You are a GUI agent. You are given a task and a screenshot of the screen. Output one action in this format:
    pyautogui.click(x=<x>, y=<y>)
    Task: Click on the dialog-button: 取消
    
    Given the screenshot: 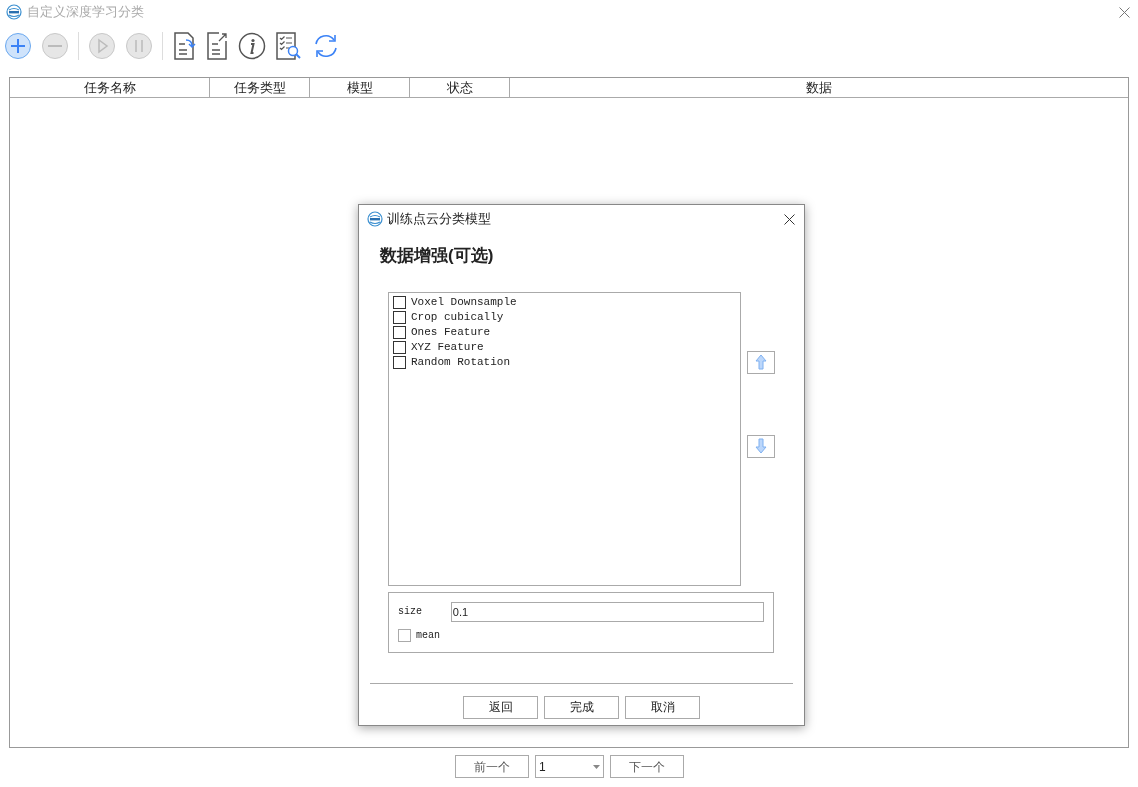 What is the action you would take?
    pyautogui.click(x=662, y=707)
    